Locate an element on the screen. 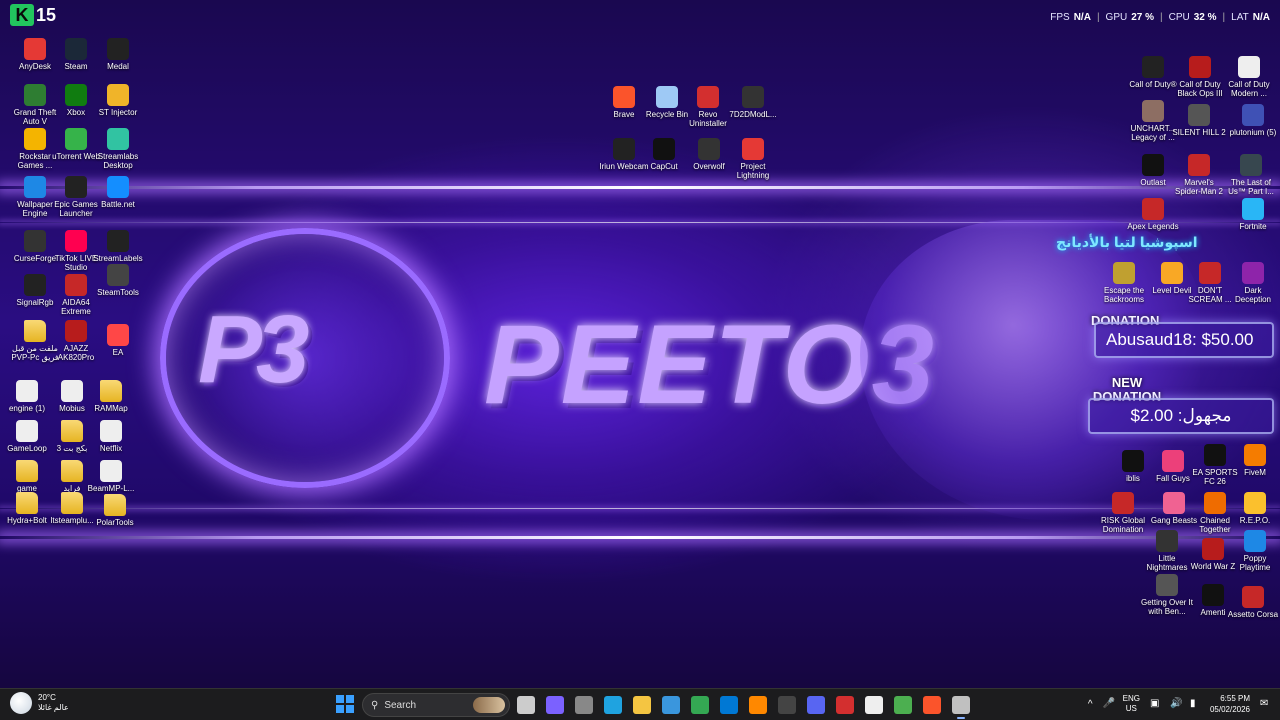 Image resolution: width=1280 pixels, height=720 pixels. shortcut-label: Streamlabs Desktop is located at coordinates (118, 161).